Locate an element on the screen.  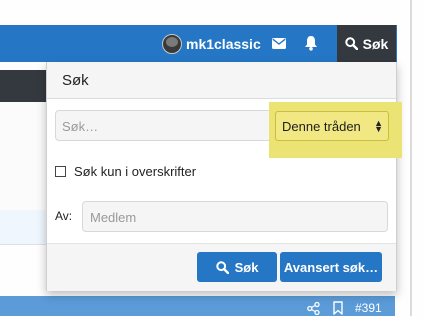
avatar is located at coordinates (172, 44).